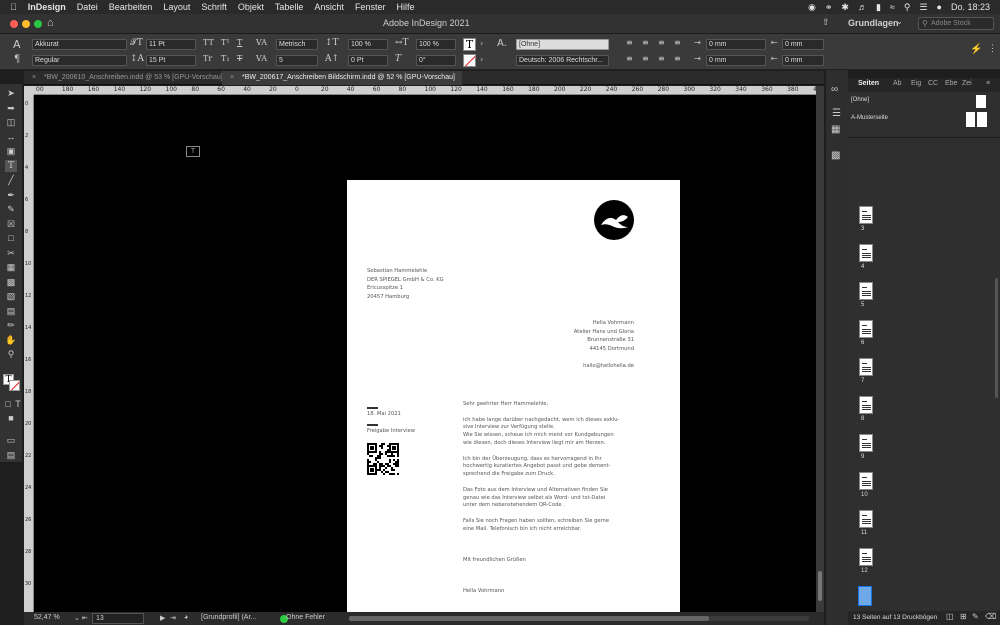  Describe the element at coordinates (11, 151) in the screenshot. I see `content-collector-icon: ▣` at that location.